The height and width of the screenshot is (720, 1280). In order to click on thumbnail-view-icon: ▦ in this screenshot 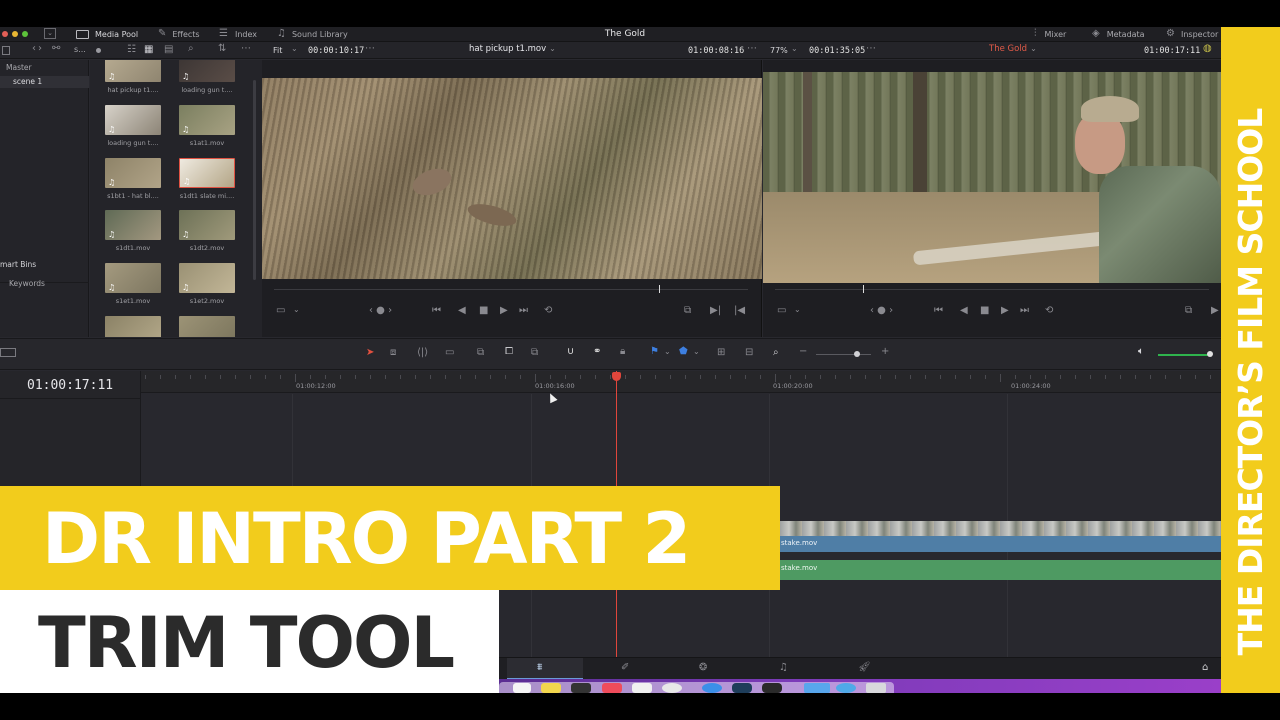, I will do `click(148, 50)`.